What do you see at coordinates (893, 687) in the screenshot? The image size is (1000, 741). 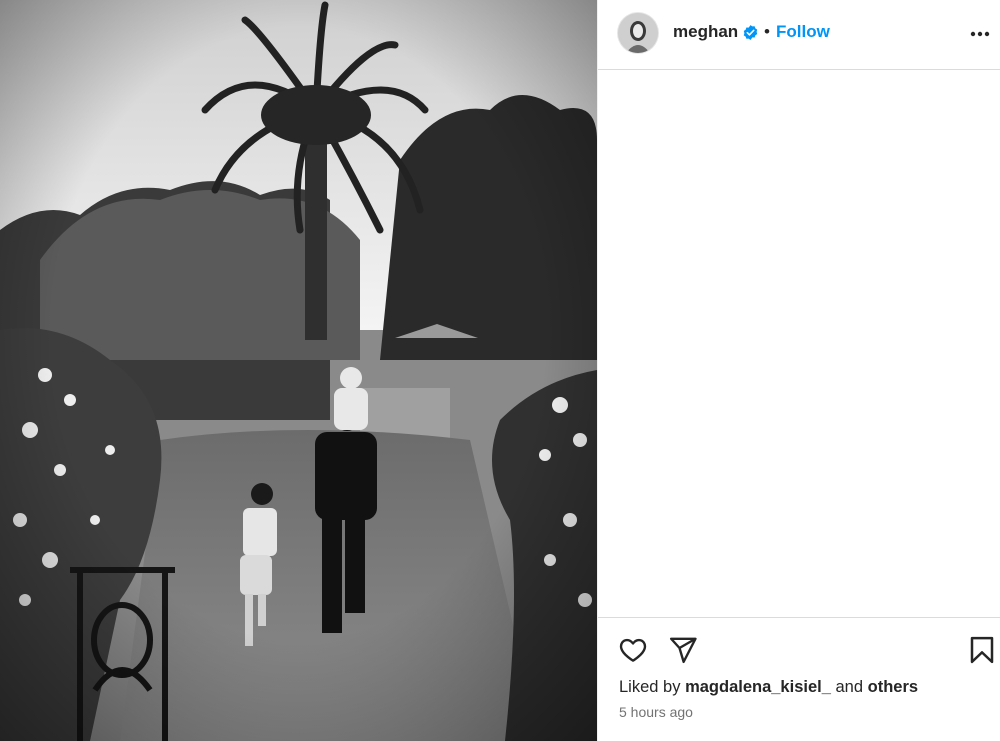 I see `likes-others-link: others` at bounding box center [893, 687].